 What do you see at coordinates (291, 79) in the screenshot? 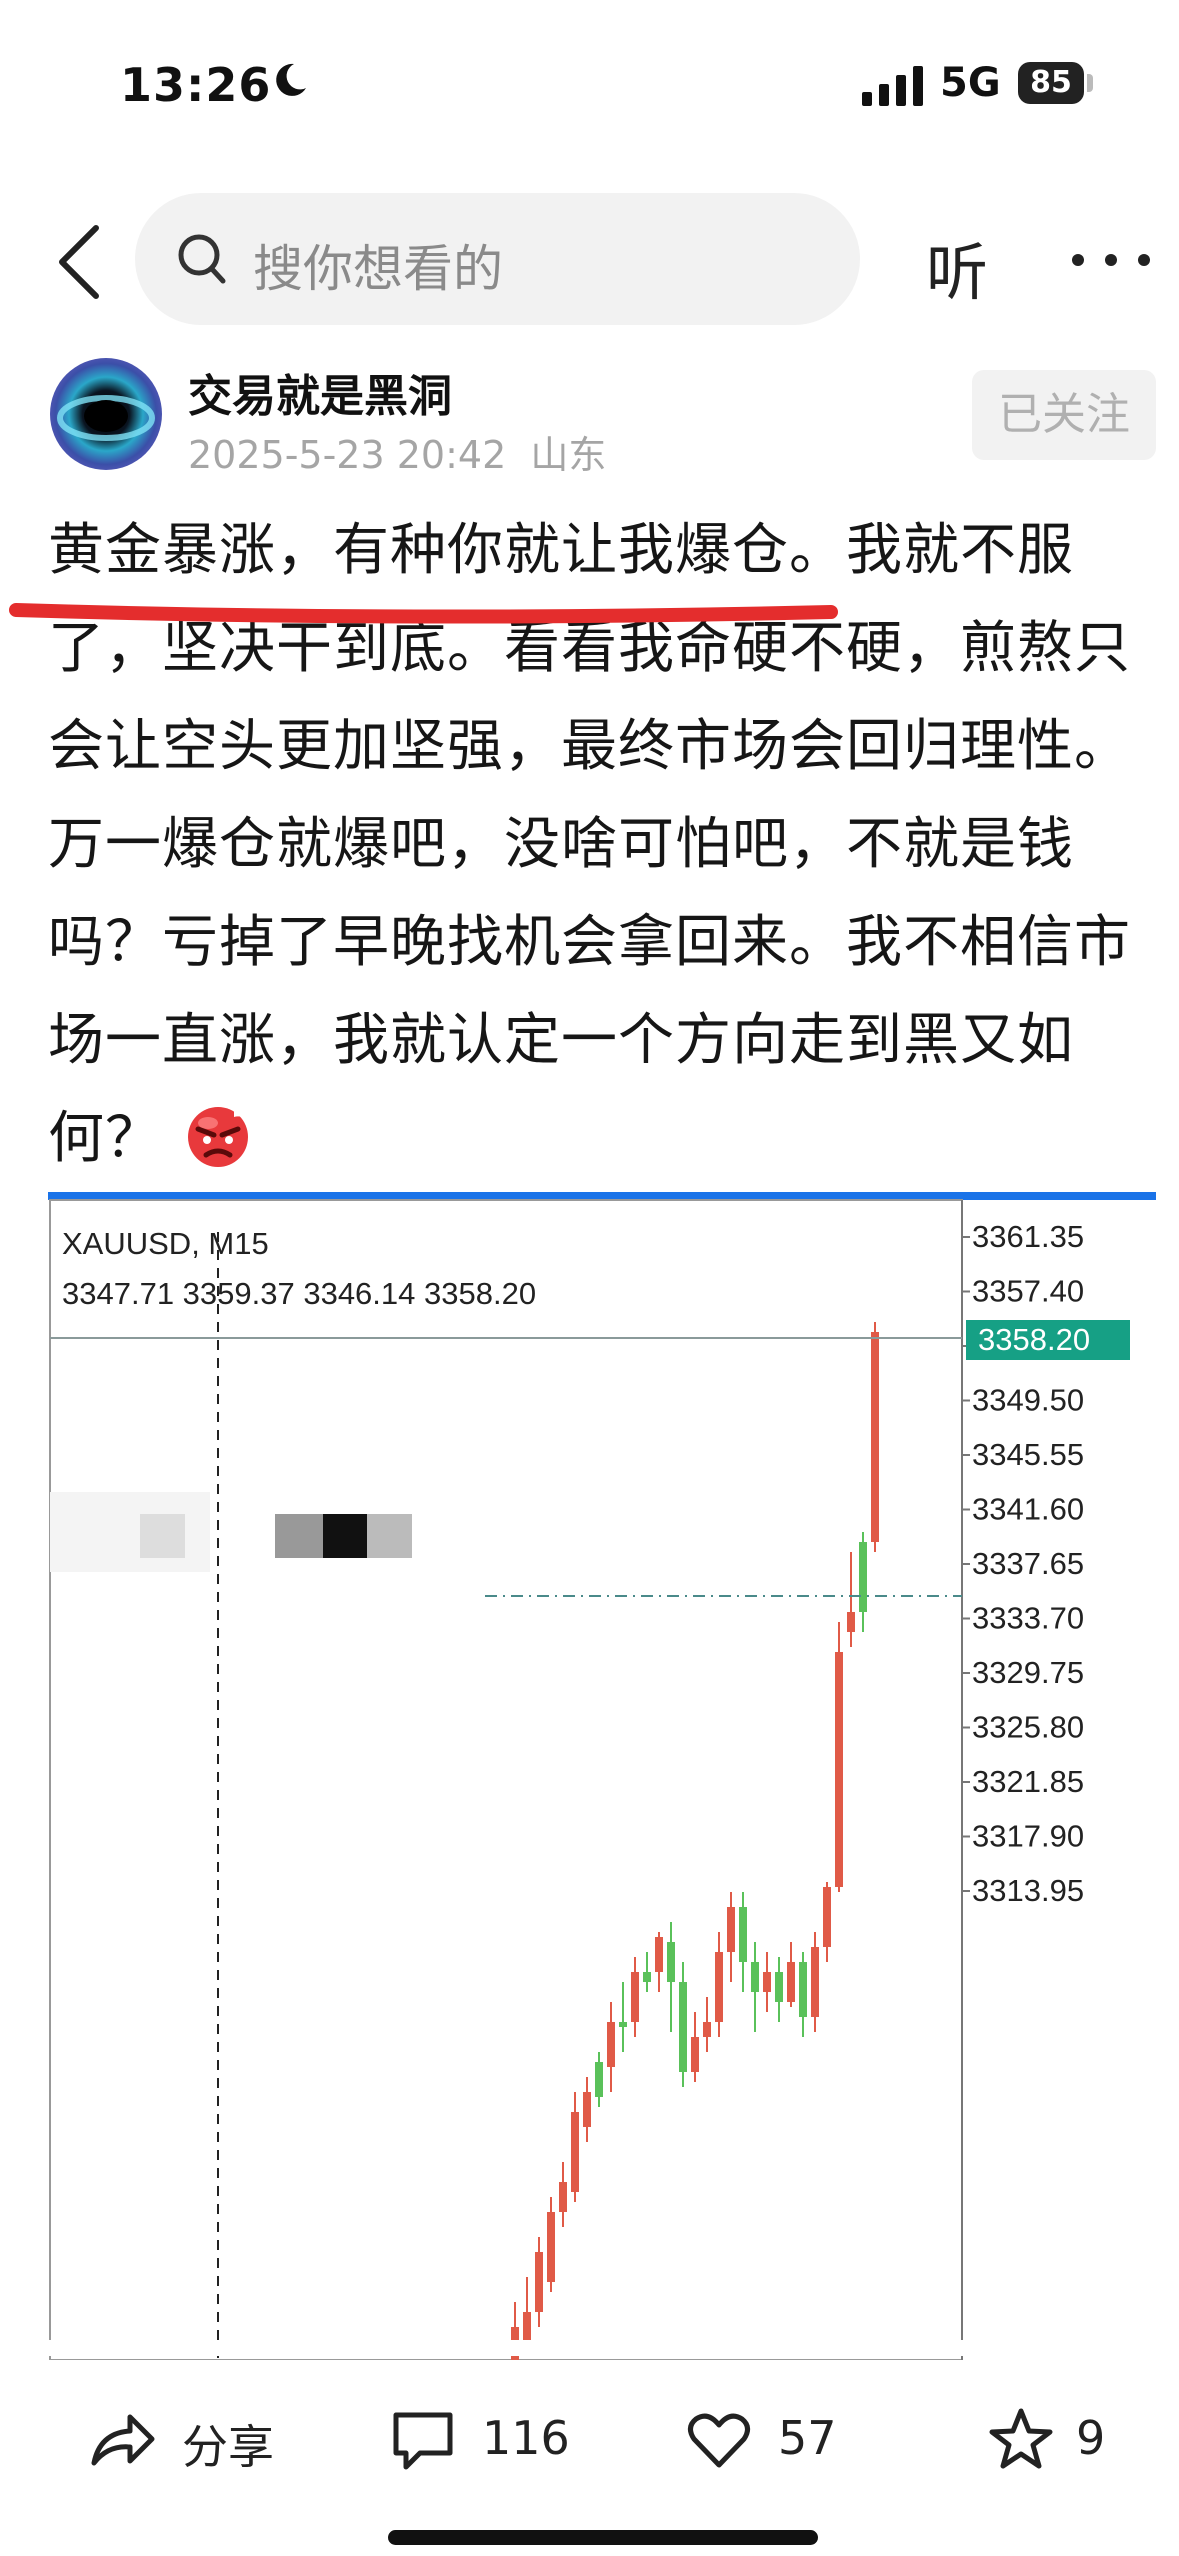
I see `moon-icon` at bounding box center [291, 79].